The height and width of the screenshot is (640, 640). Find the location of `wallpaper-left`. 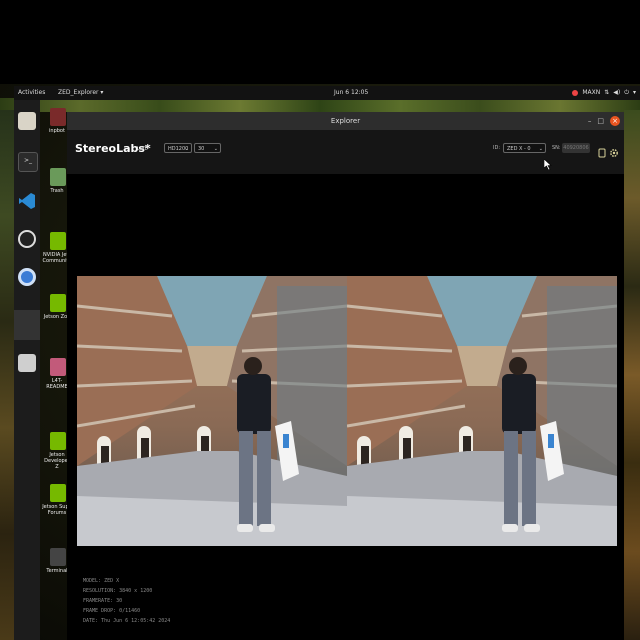

wallpaper-left is located at coordinates (7, 375).